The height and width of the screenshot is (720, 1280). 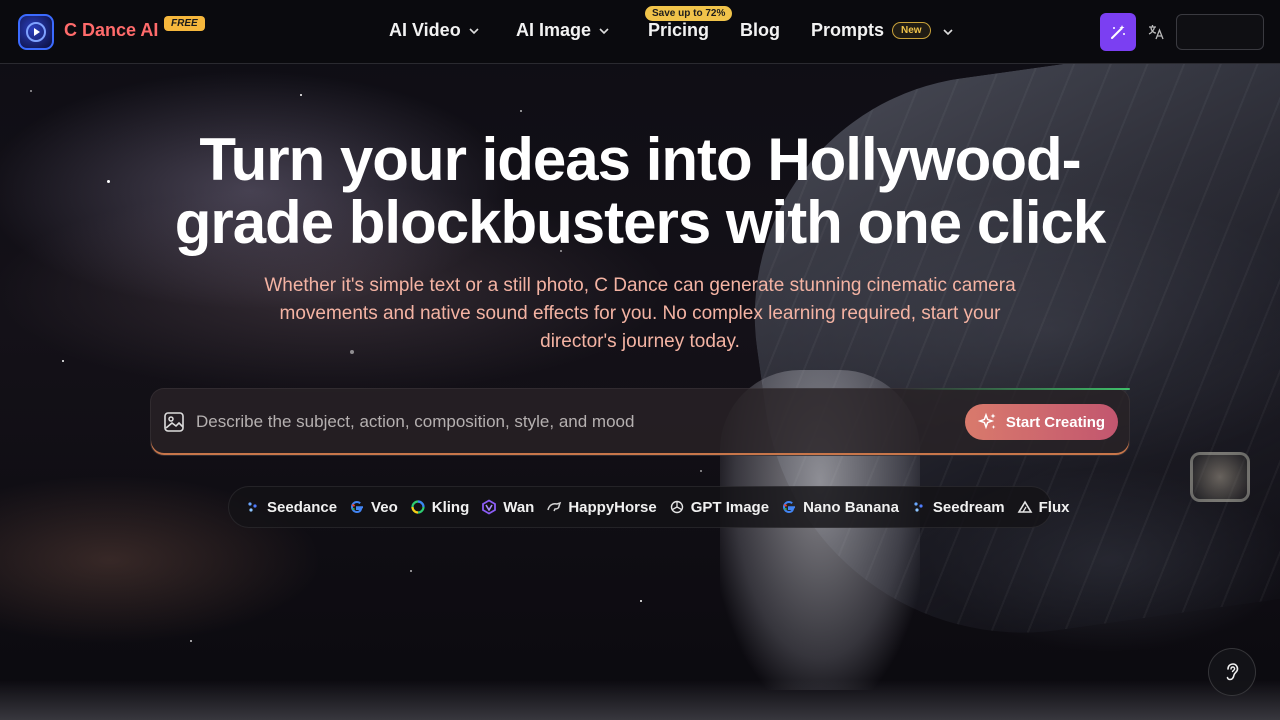 What do you see at coordinates (1054, 507) in the screenshot?
I see `model-label: Flux` at bounding box center [1054, 507].